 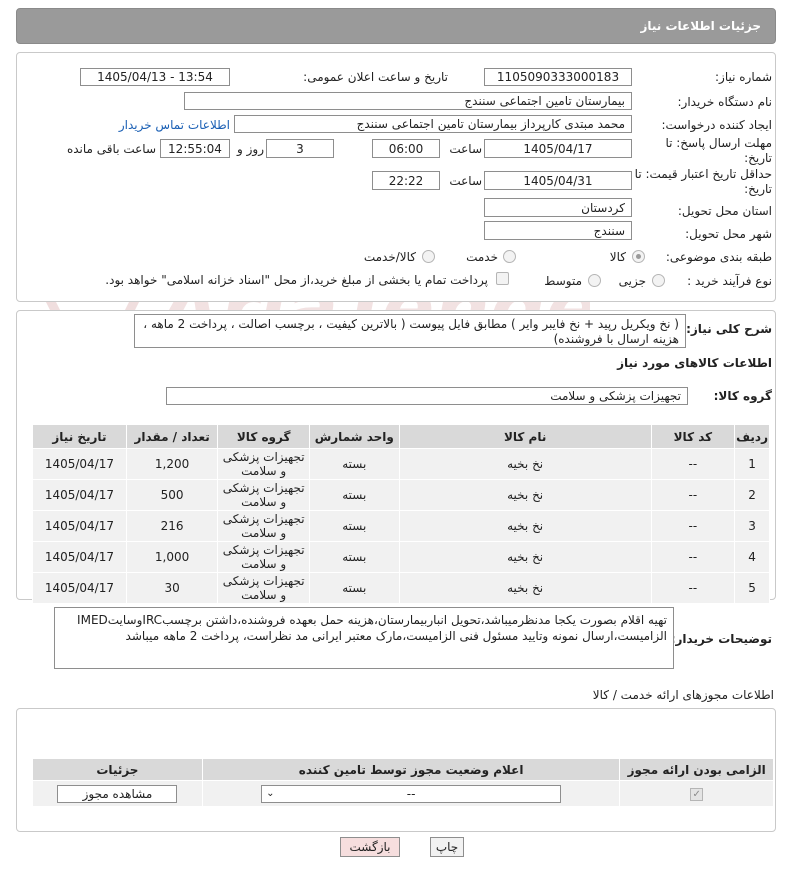 I want to click on price-date-field: 1405/04/31, so click(x=558, y=180).